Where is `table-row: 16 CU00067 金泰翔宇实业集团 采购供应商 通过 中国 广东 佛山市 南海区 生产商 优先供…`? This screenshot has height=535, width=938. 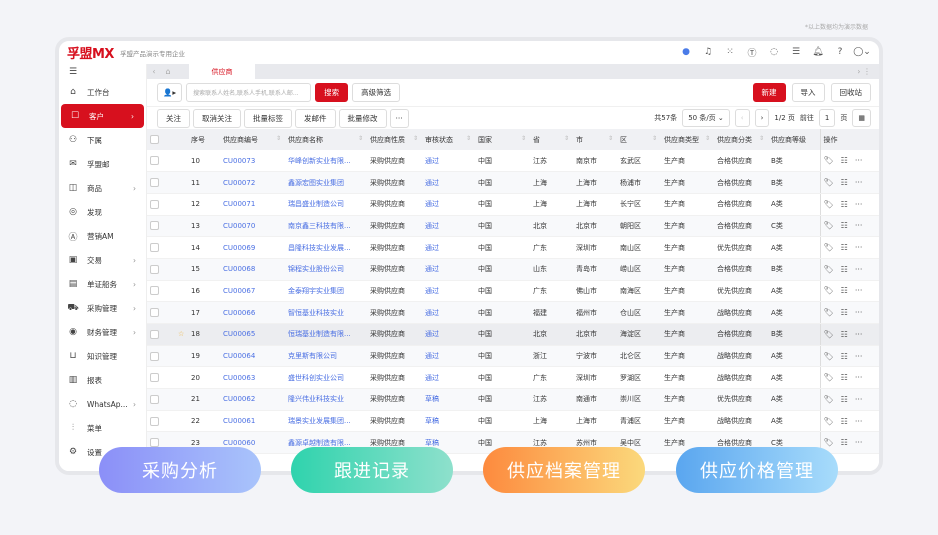 table-row: 16 CU00067 金泰翔宇实业集团 采购供应商 通过 中国 广东 佛山市 南海区 生产商 优先供… is located at coordinates (513, 291).